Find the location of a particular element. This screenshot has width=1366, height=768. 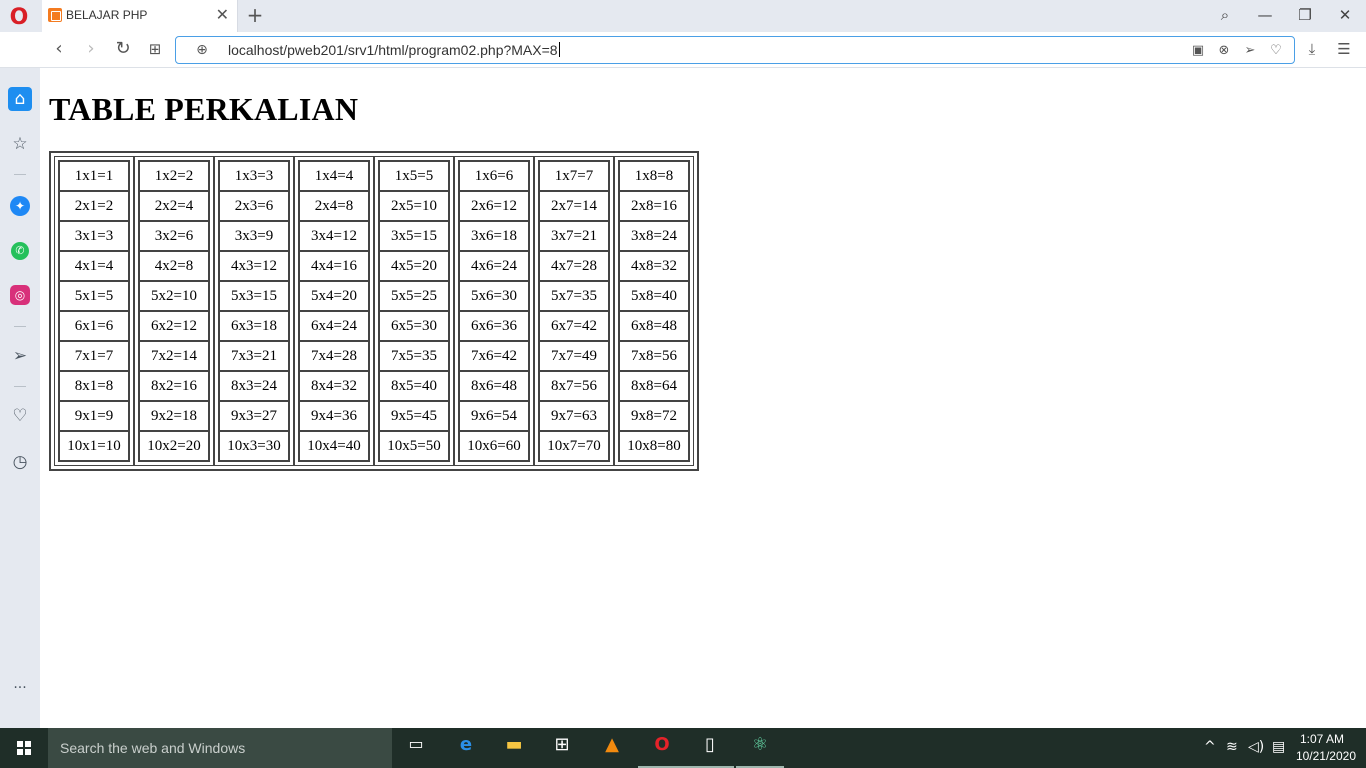

table-row: 3x3=9 is located at coordinates (254, 236).